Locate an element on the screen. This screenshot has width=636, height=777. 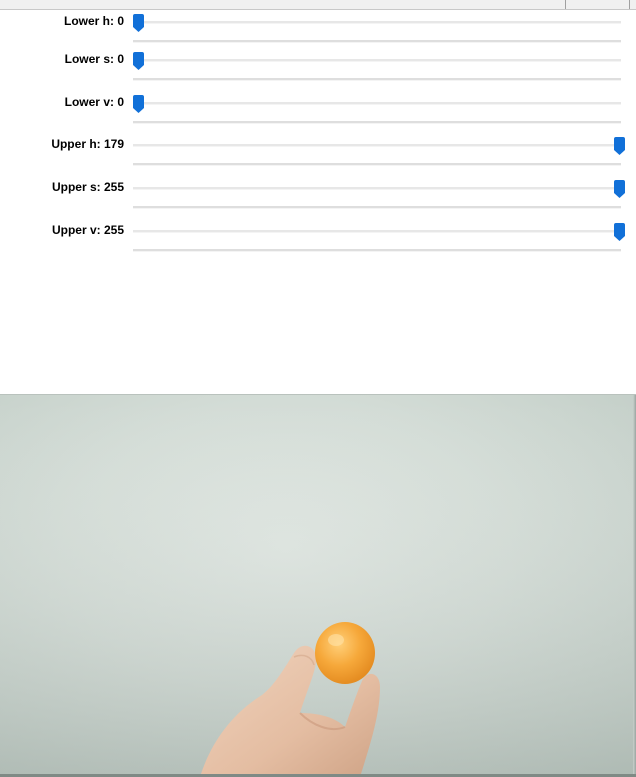
trackbar-label: Upper v: 255 is located at coordinates (87, 230).